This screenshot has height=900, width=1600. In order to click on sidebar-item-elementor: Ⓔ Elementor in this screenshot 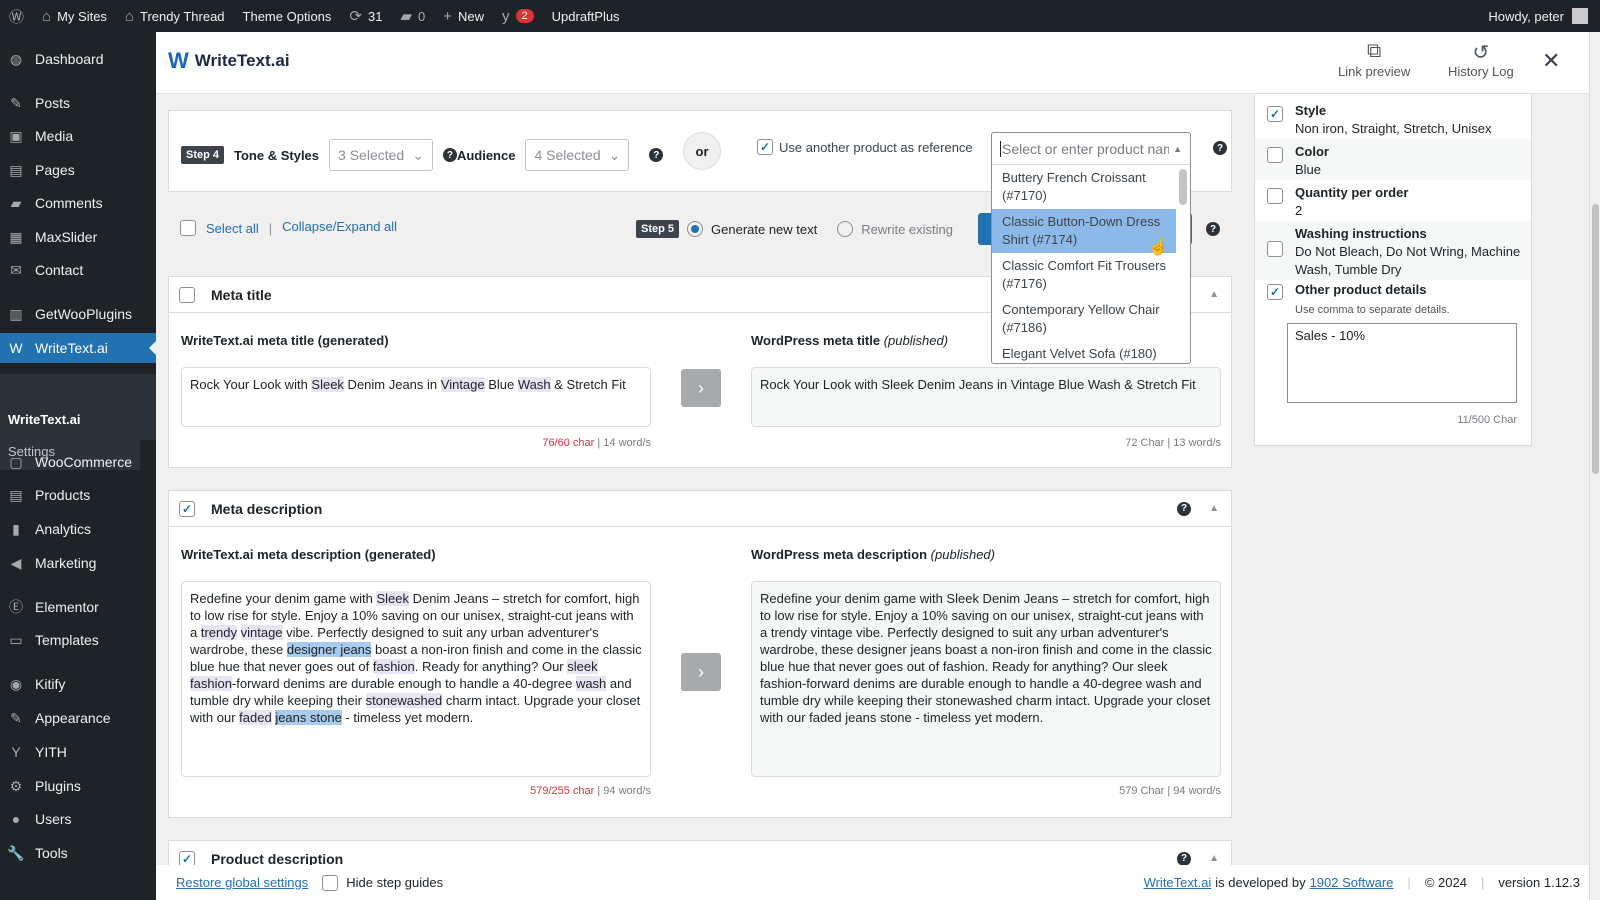, I will do `click(78, 607)`.